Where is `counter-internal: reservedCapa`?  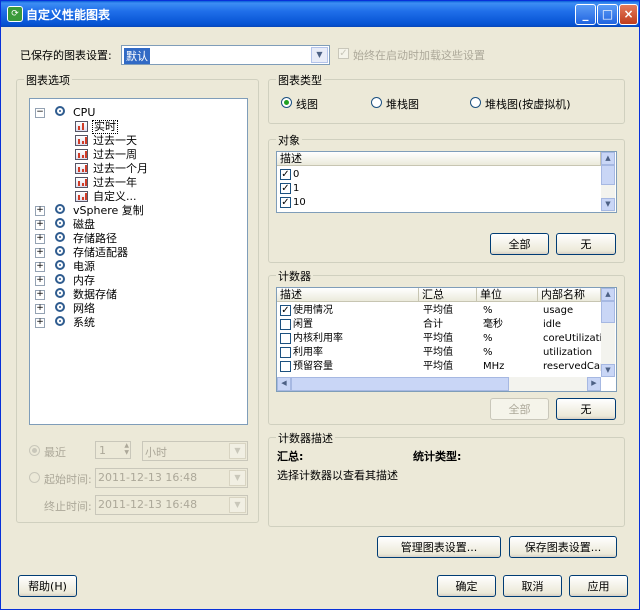
counter-internal: reservedCapa is located at coordinates (572, 366).